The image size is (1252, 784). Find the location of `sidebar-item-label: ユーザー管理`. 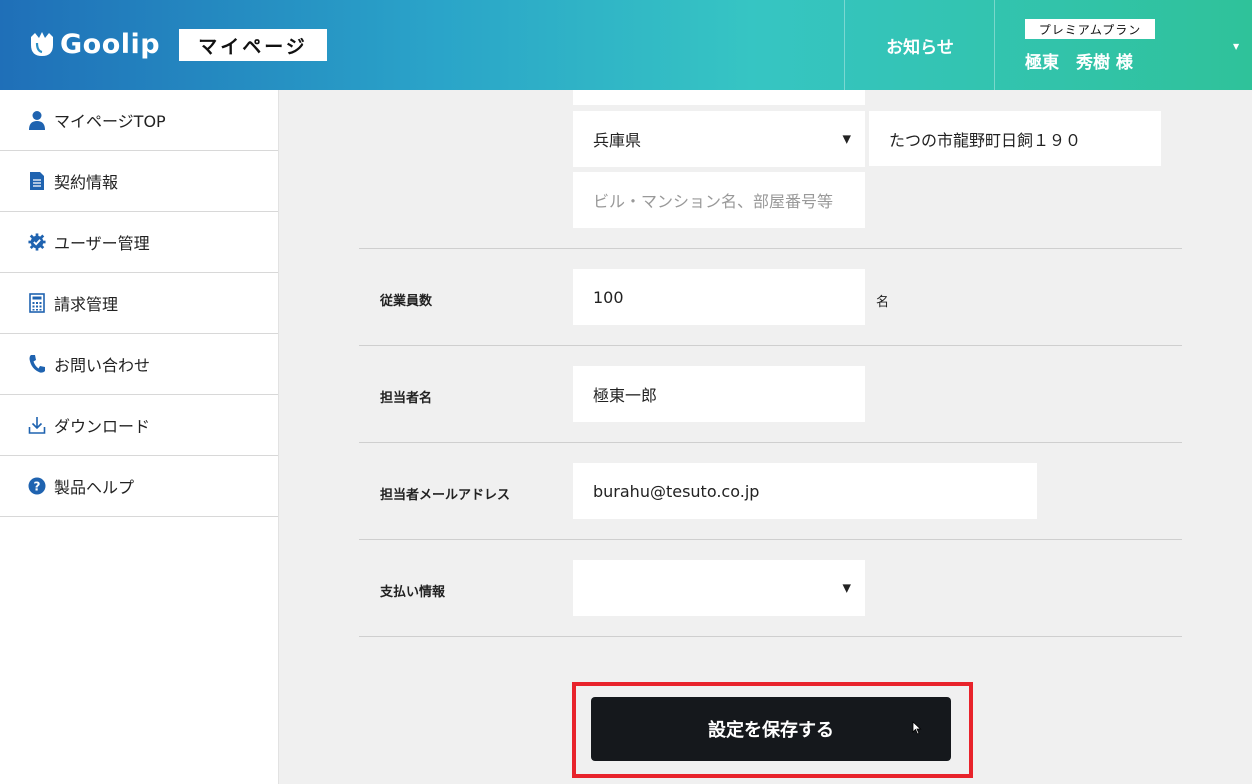

sidebar-item-label: ユーザー管理 is located at coordinates (102, 243).